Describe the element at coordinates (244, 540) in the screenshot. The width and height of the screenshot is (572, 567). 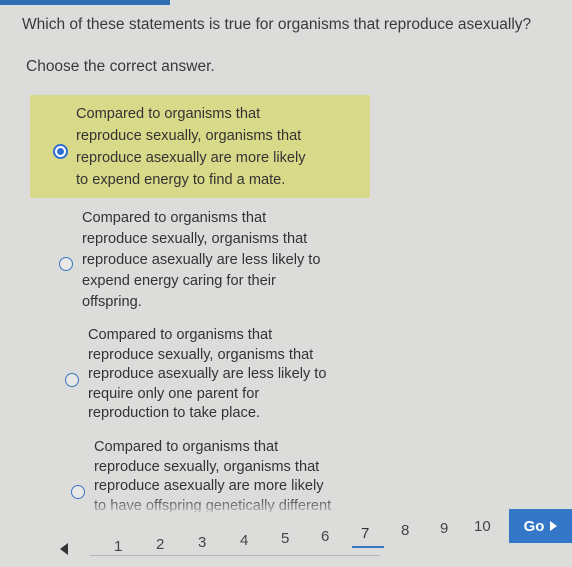
I see `page-number-4: 4` at that location.